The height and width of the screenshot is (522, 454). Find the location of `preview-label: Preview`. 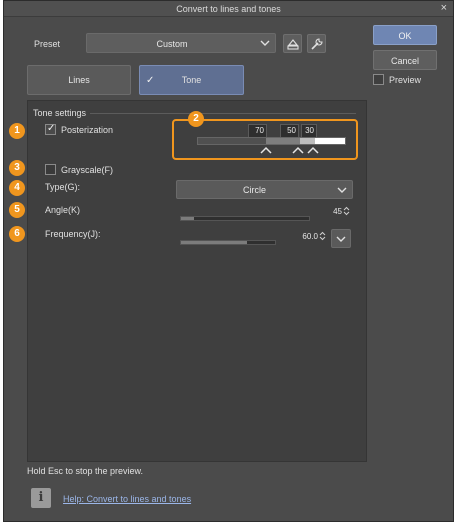

preview-label: Preview is located at coordinates (405, 80).